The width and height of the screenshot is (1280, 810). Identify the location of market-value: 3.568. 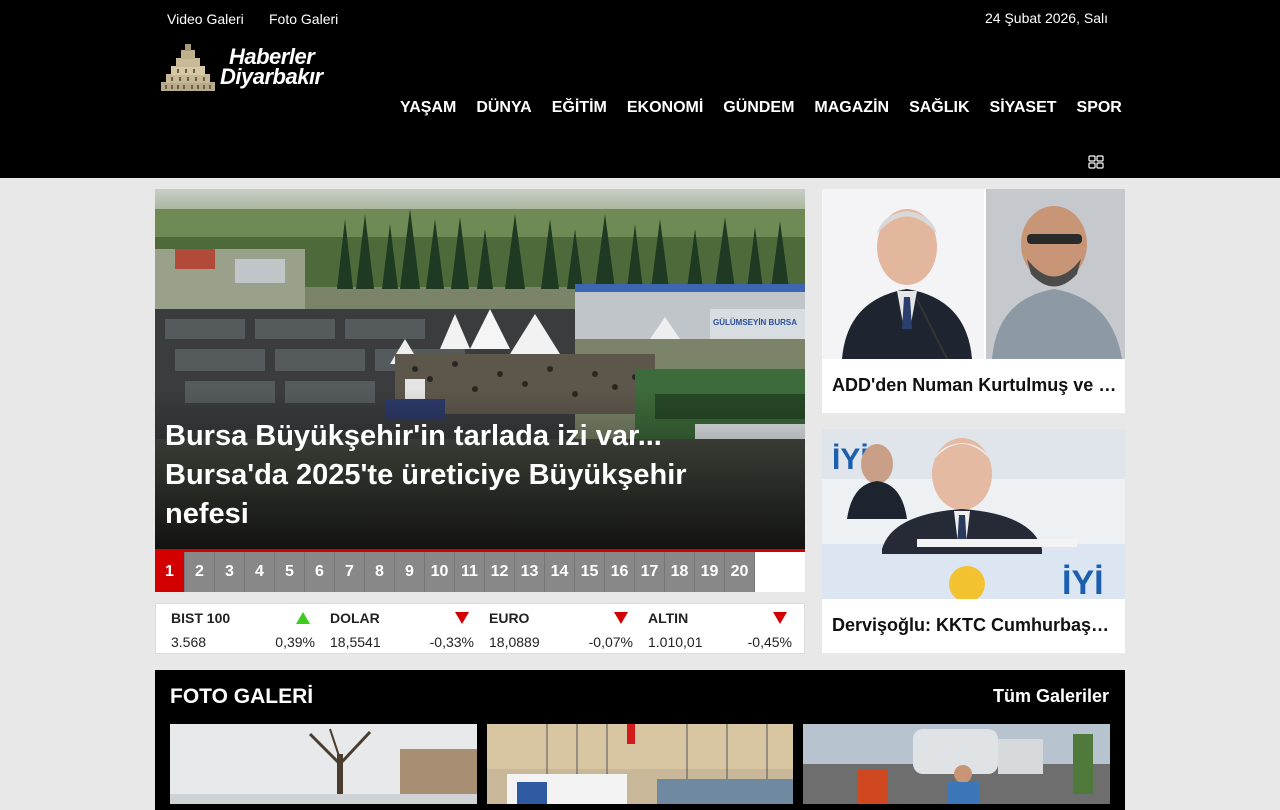
(189, 642).